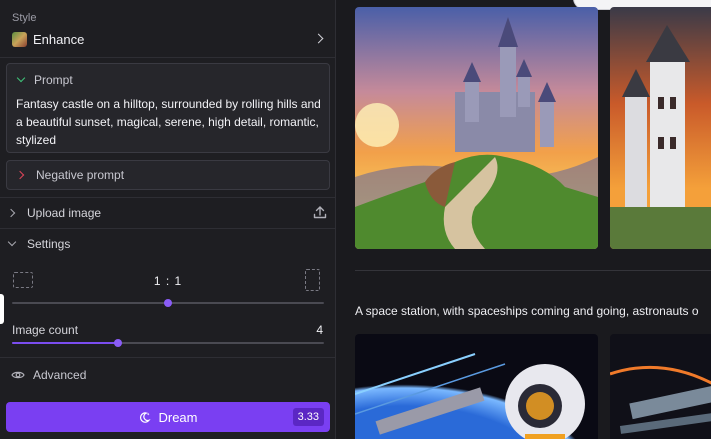 The width and height of the screenshot is (711, 439). Describe the element at coordinates (118, 343) in the screenshot. I see `image-count-slider-thumb` at that location.